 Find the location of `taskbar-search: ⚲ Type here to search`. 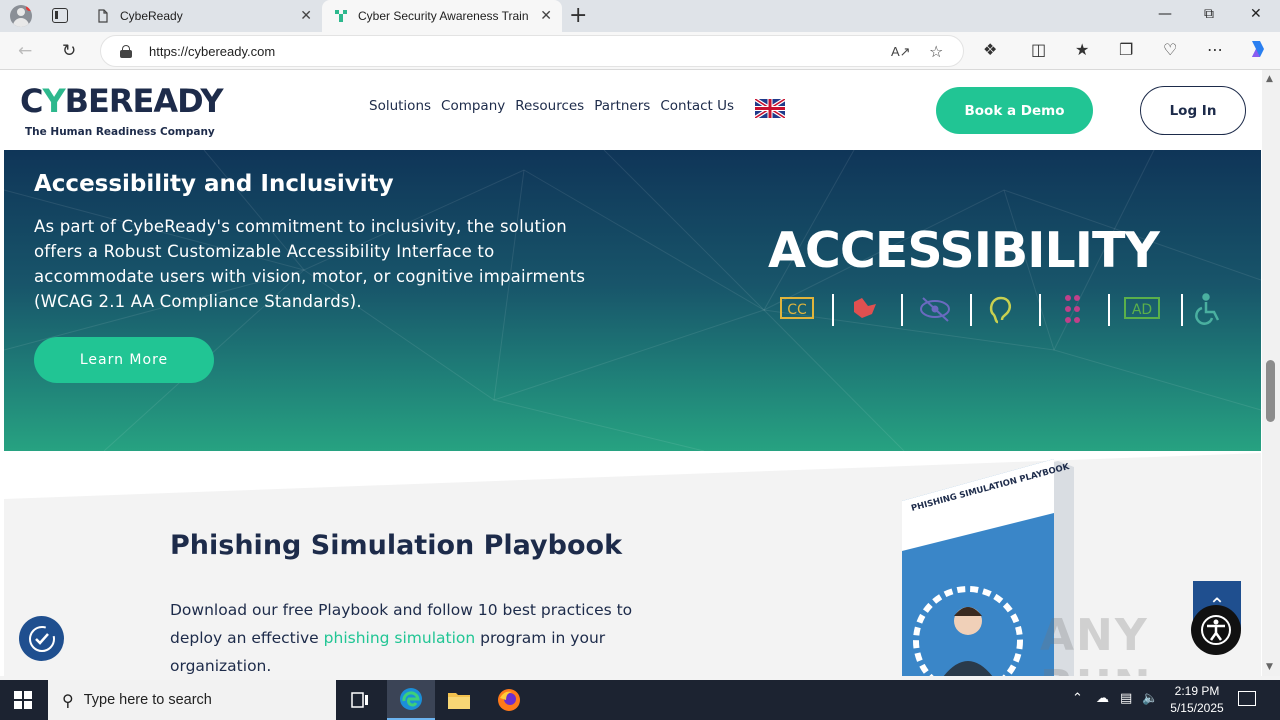

taskbar-search: ⚲ Type here to search is located at coordinates (192, 700).